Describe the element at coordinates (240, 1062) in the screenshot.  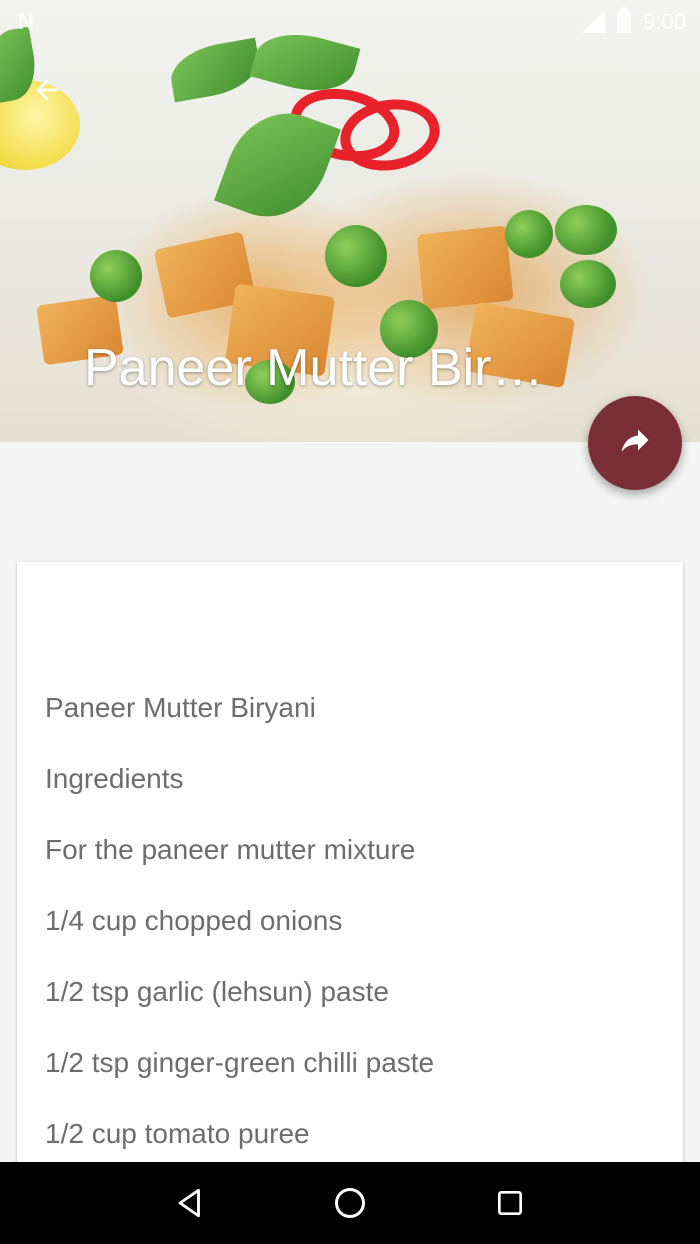
I see `recipe-line: 1/2 tsp ginger-green chilli paste` at that location.